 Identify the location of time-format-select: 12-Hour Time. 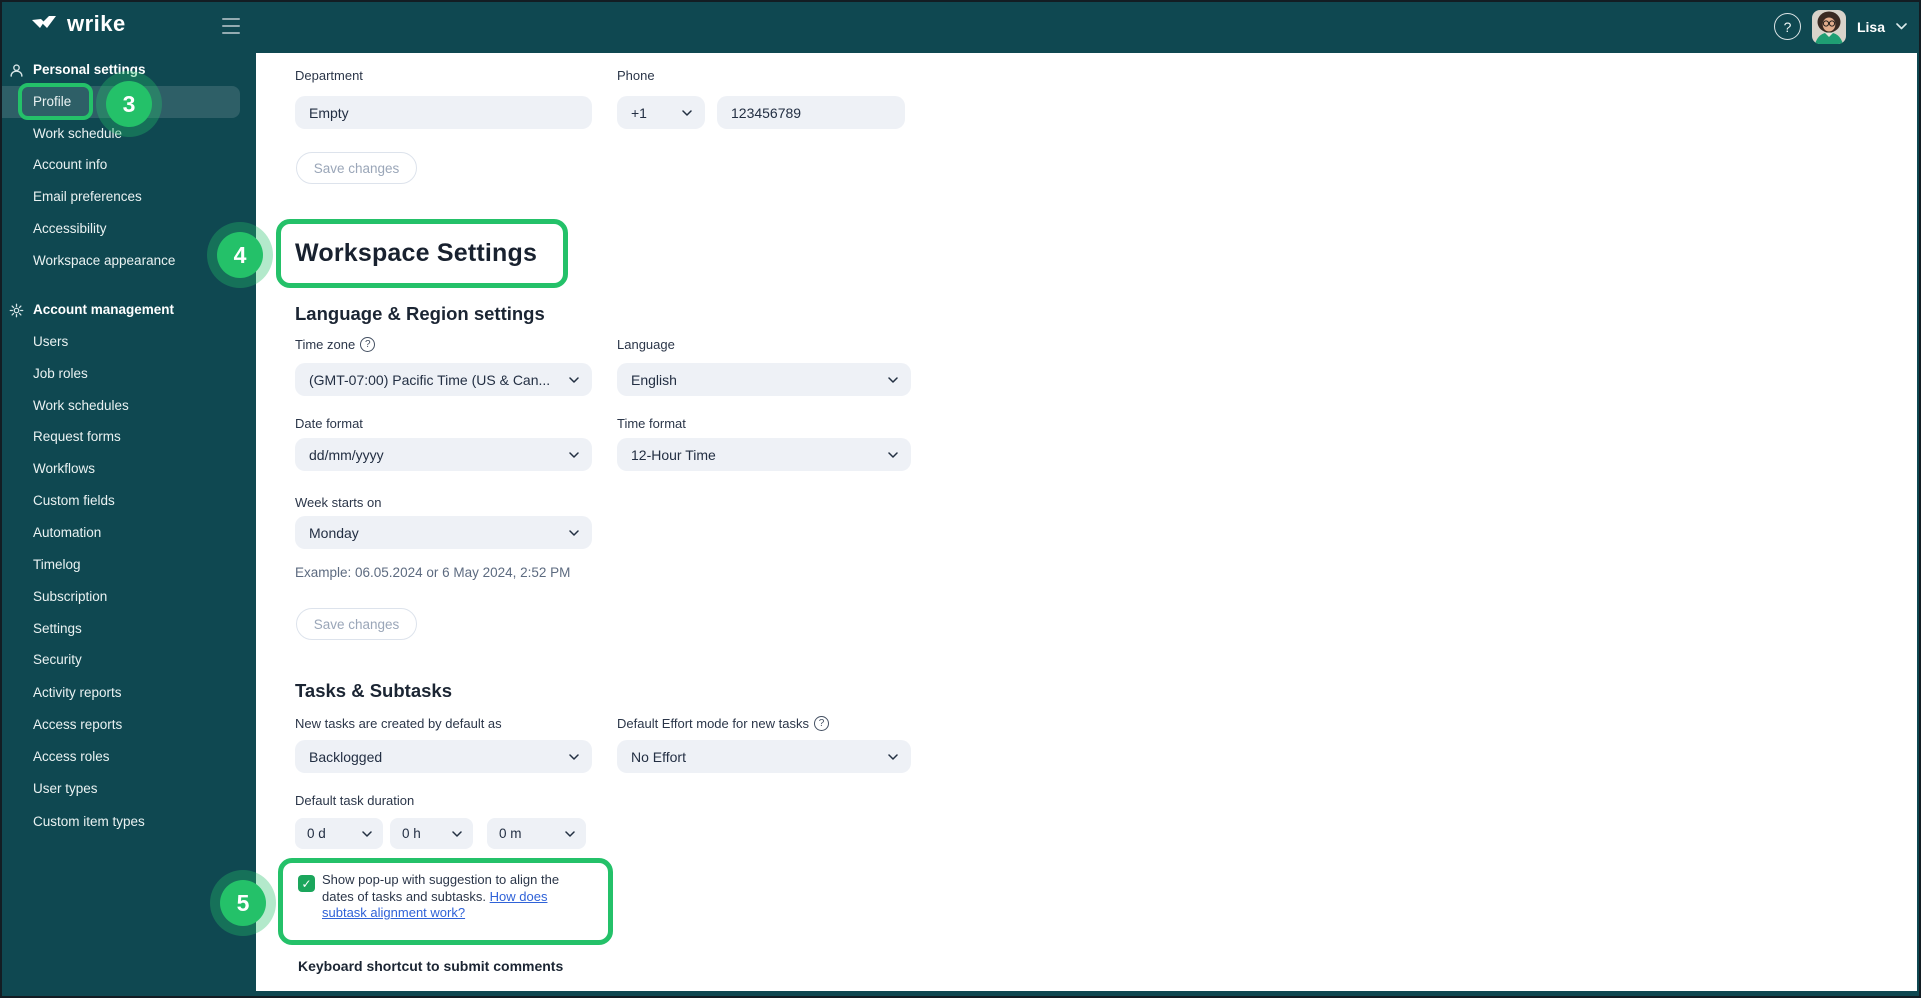
(764, 454).